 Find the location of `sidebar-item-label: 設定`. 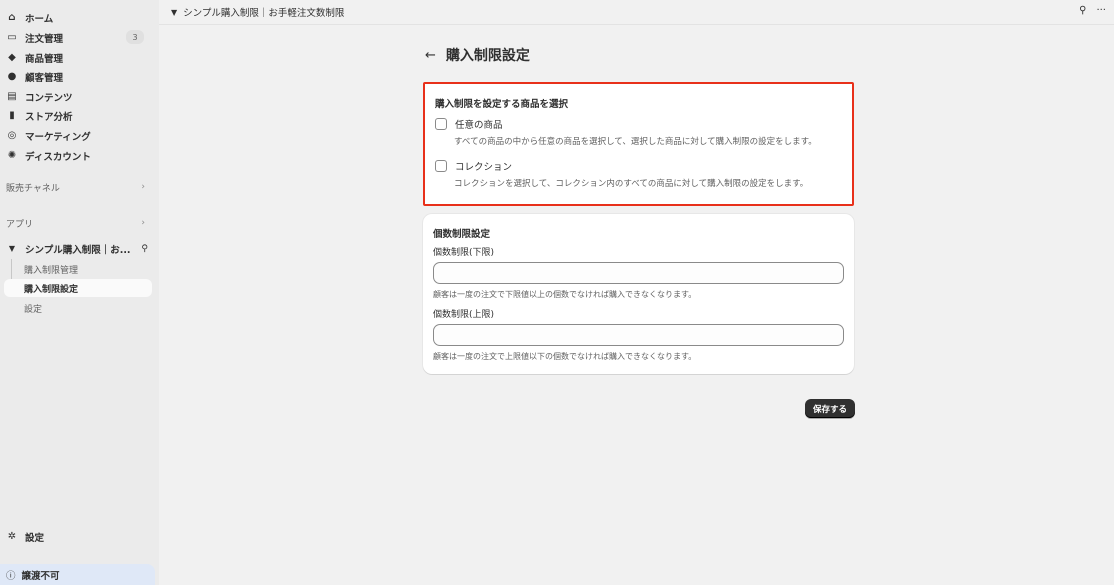

sidebar-item-label: 設定 is located at coordinates (35, 538).